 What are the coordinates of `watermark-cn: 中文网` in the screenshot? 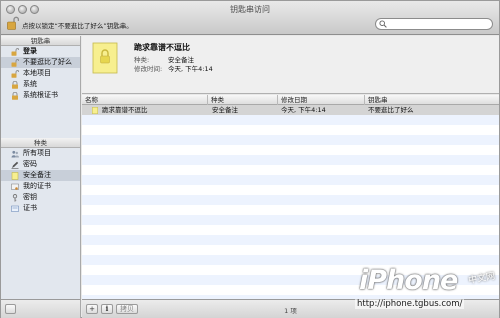 It's located at (481, 279).